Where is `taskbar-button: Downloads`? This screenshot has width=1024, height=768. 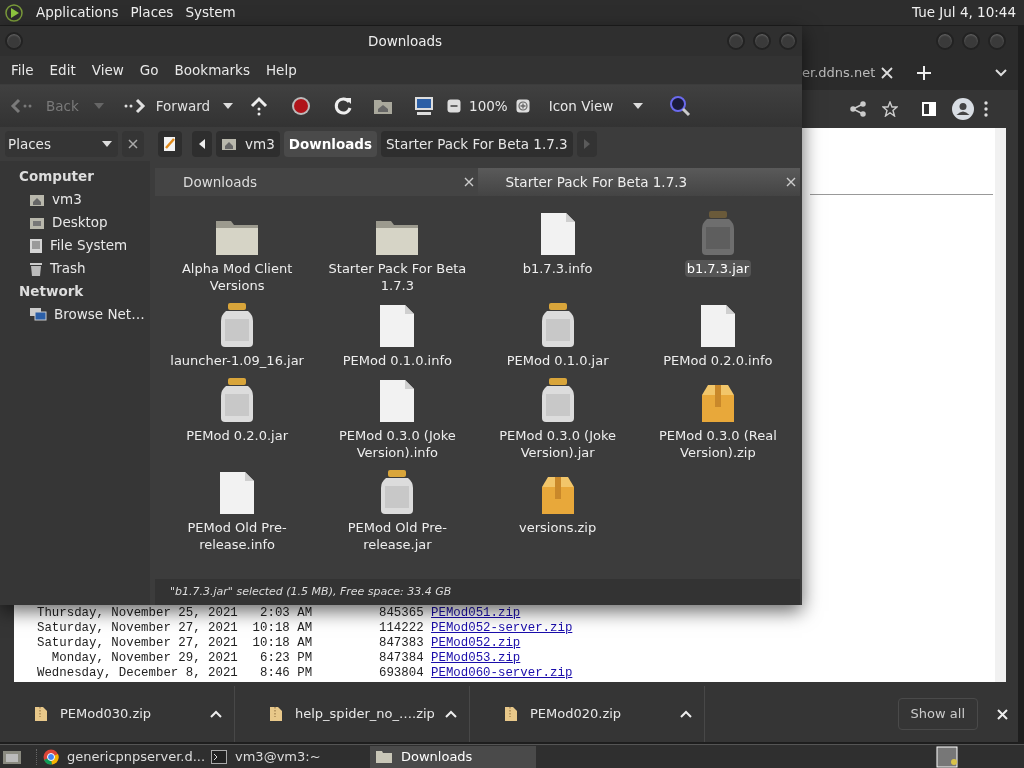
taskbar-button: Downloads is located at coordinates (453, 756).